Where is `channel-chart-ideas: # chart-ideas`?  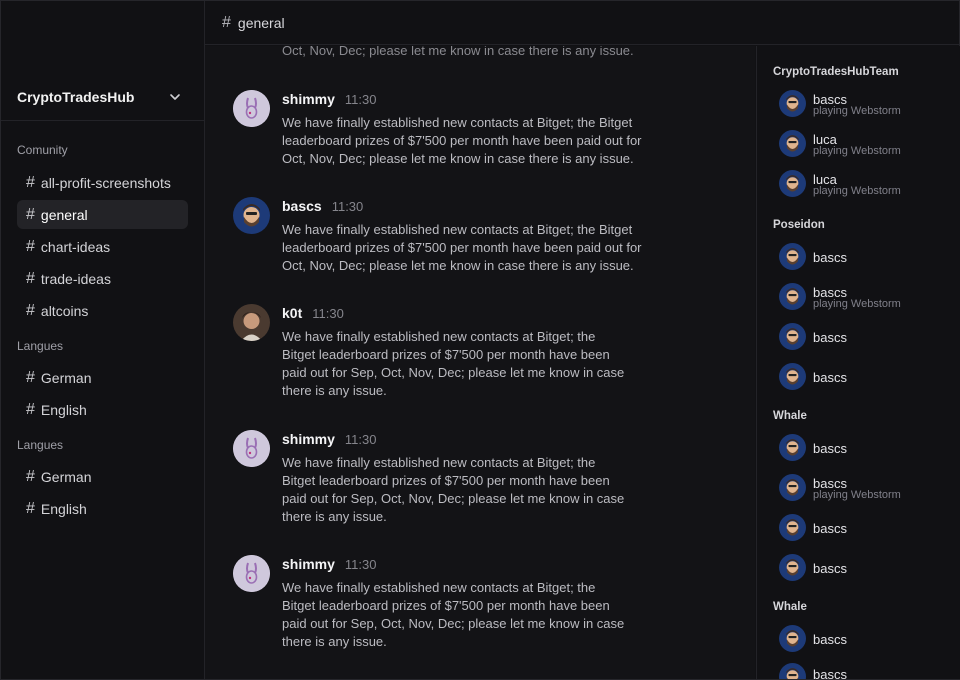
channel-chart-ideas: # chart-ideas is located at coordinates (102, 246).